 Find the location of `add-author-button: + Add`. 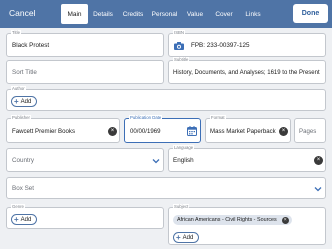

add-author-button: + Add is located at coordinates (24, 101).